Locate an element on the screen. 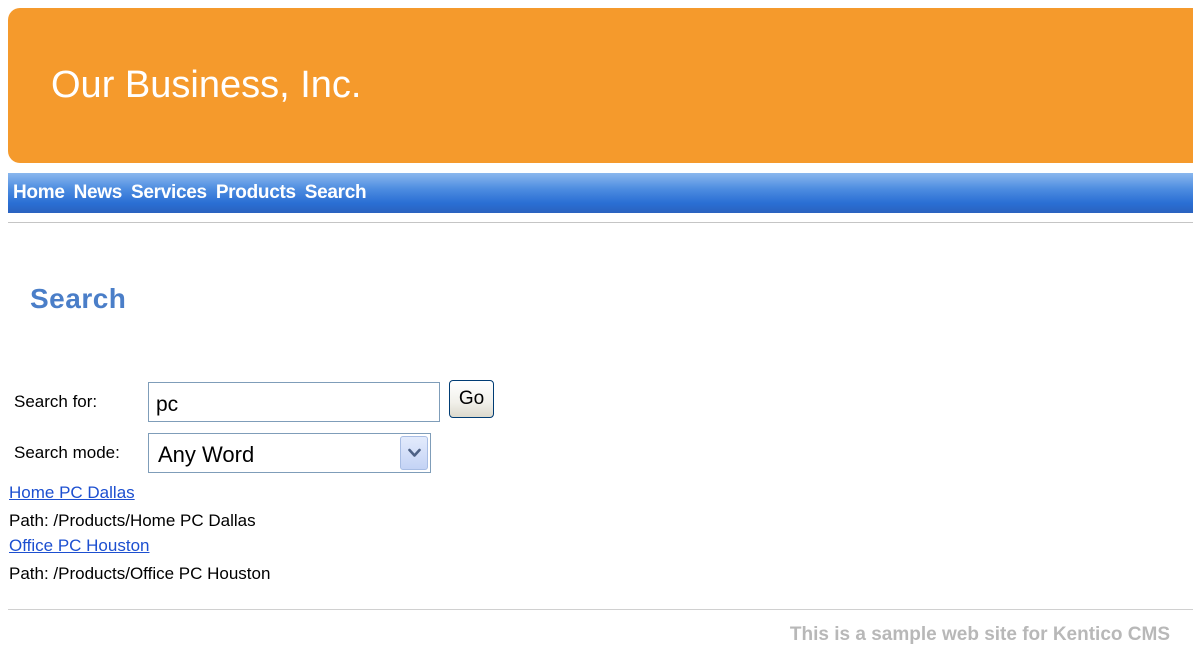 The height and width of the screenshot is (648, 1193). nav-item-news: News is located at coordinates (98, 193).